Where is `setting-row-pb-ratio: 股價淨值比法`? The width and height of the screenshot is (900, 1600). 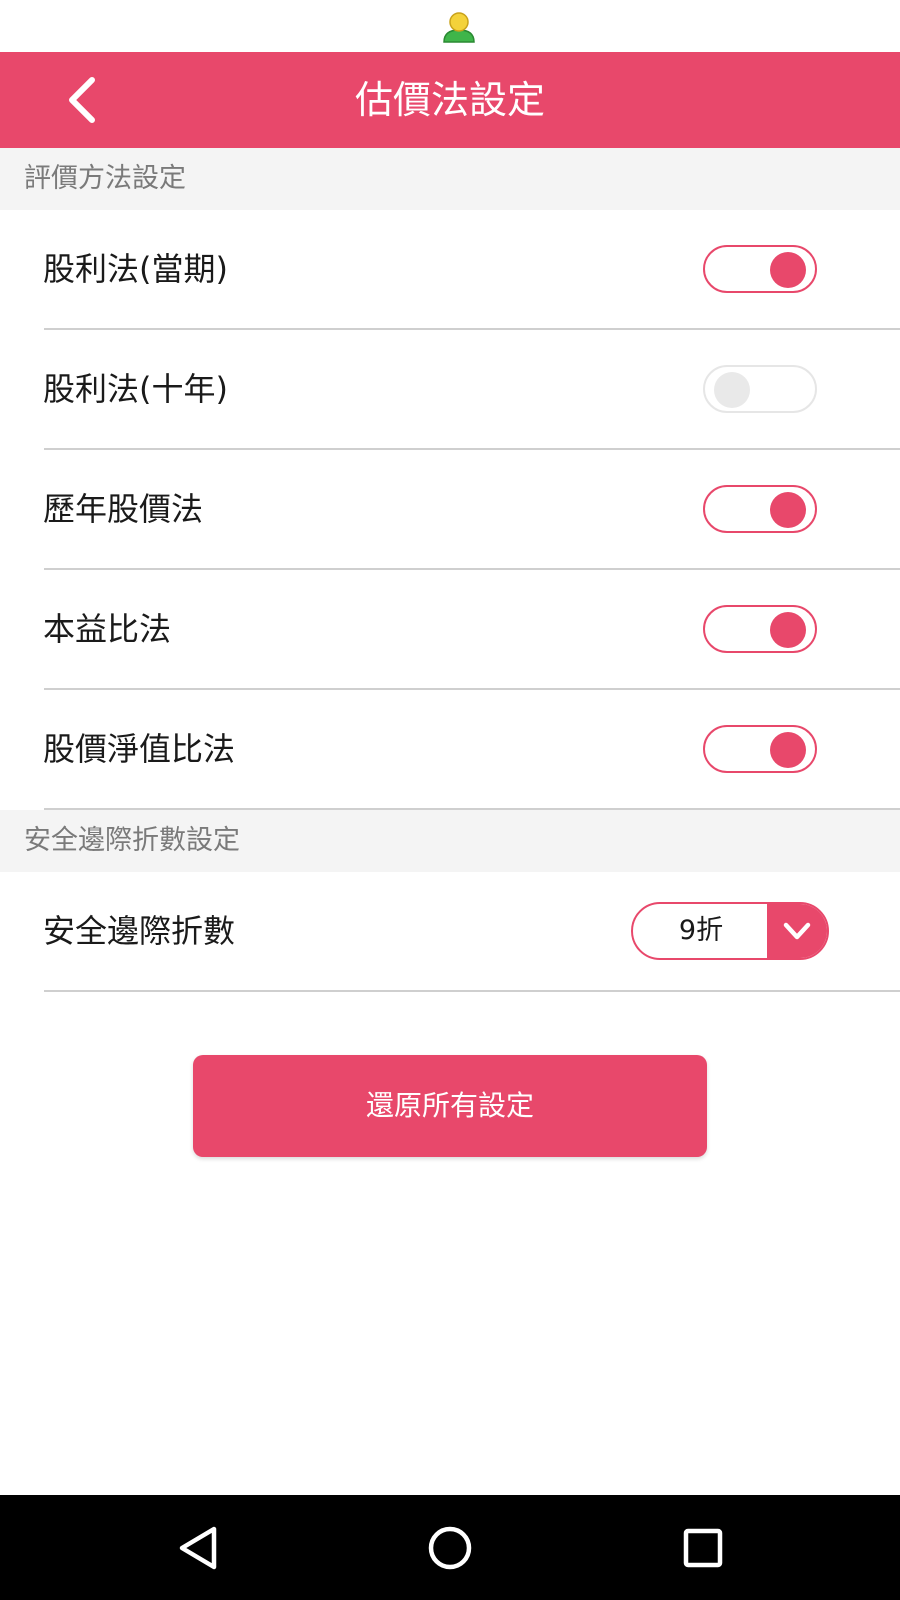 setting-row-pb-ratio: 股價淨值比法 is located at coordinates (450, 750).